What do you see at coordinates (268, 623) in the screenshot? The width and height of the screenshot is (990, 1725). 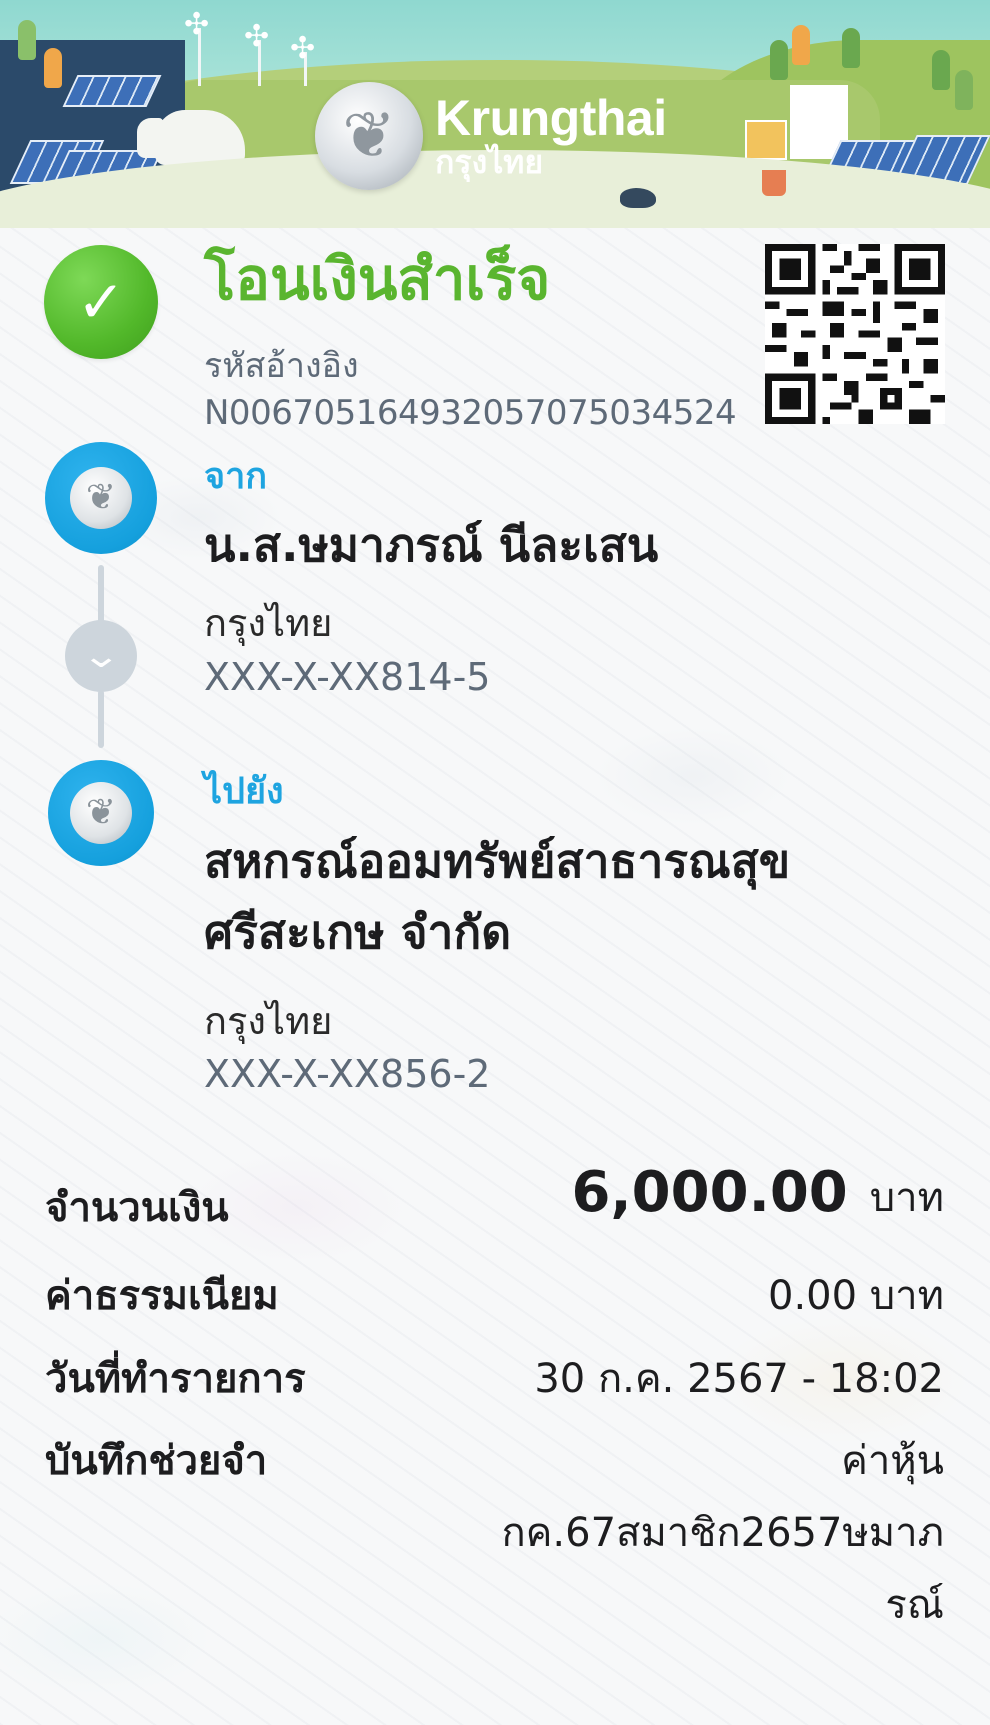 I see `sender-bank: กรุงไทย` at bounding box center [268, 623].